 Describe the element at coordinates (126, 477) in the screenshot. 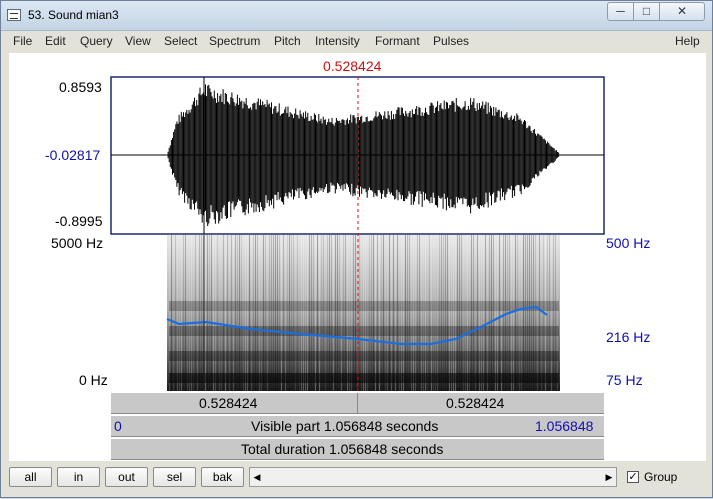

I see `zoom-out-button: out` at that location.